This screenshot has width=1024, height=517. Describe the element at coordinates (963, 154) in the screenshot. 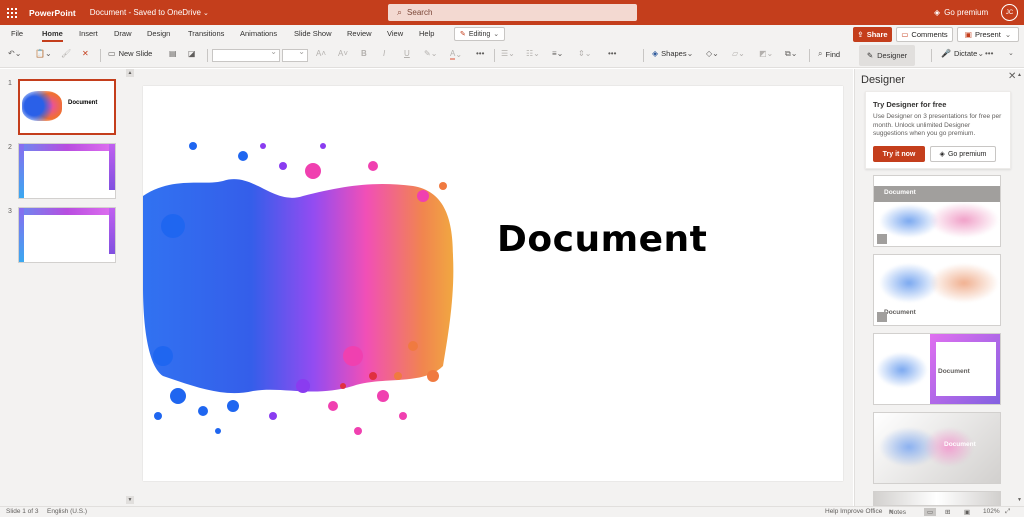

I see `go-premium-button: ◈ Go premium` at that location.